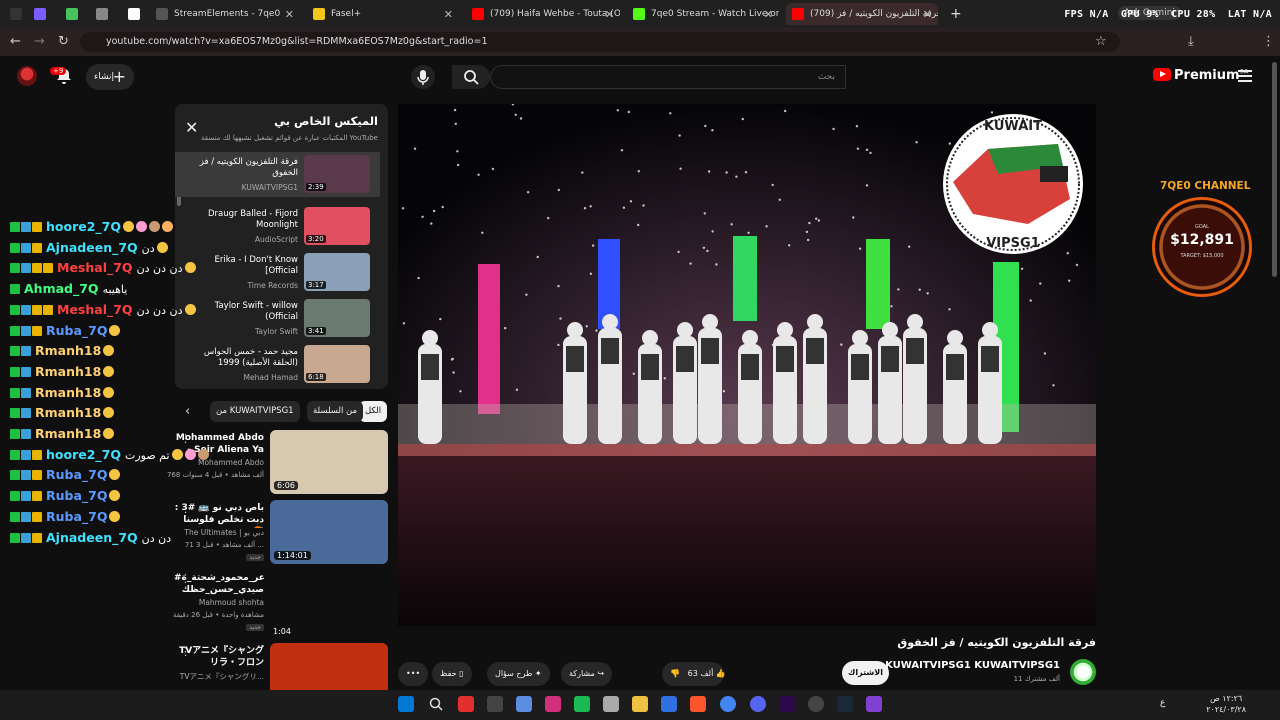 The width and height of the screenshot is (1280, 720). I want to click on start-icon, so click(406, 704).